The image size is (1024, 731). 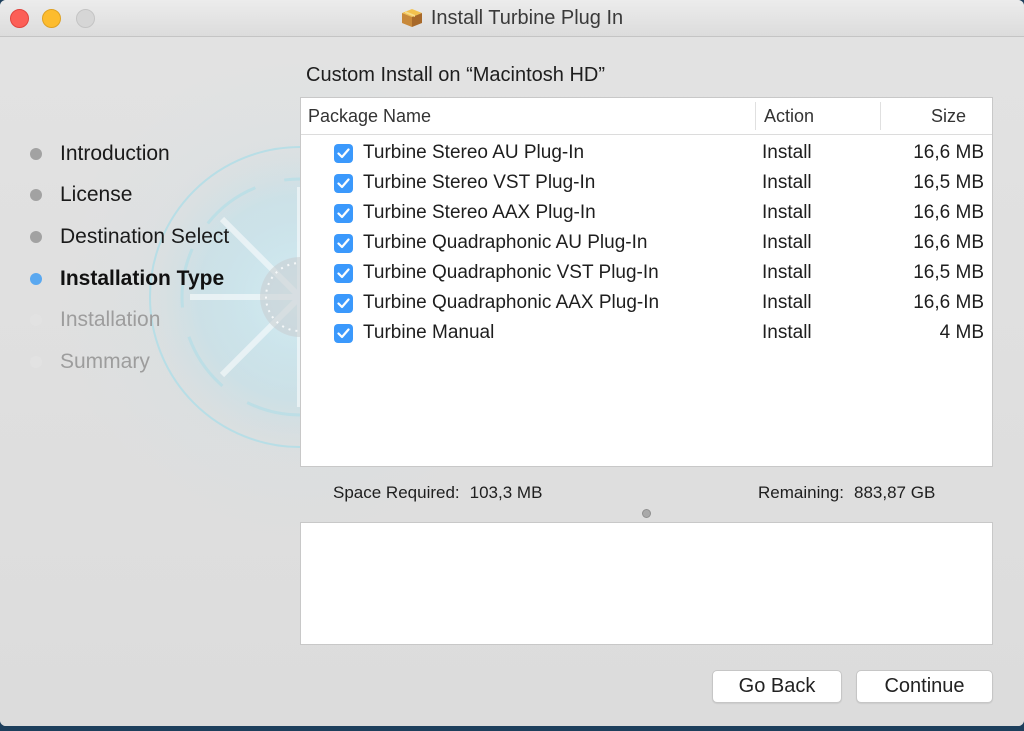 I want to click on package-icon, so click(x=412, y=18).